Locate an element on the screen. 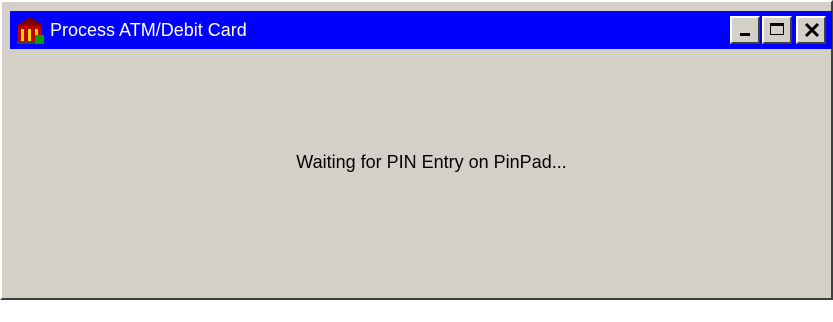  minimize-button is located at coordinates (745, 30).